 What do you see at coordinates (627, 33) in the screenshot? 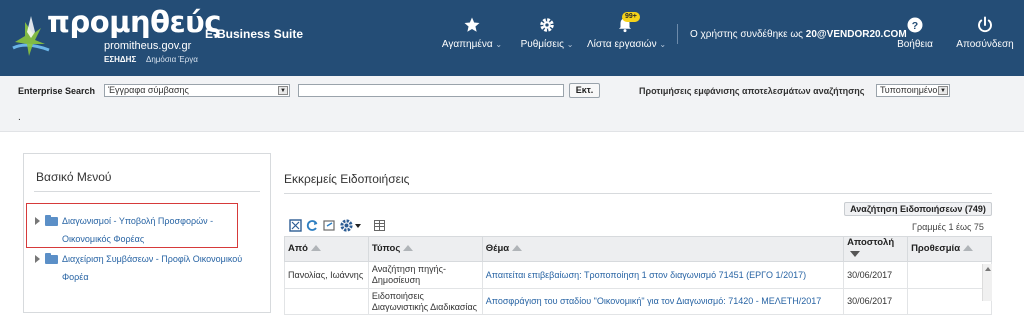
I see `tasks-menu: 99+ Λίστα εργασιών ⌄` at bounding box center [627, 33].